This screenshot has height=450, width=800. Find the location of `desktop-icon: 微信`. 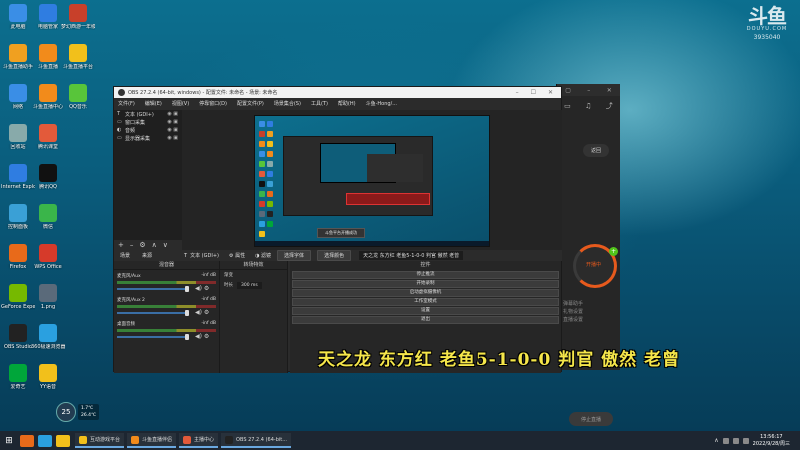

desktop-icon: 微信 is located at coordinates (48, 217).